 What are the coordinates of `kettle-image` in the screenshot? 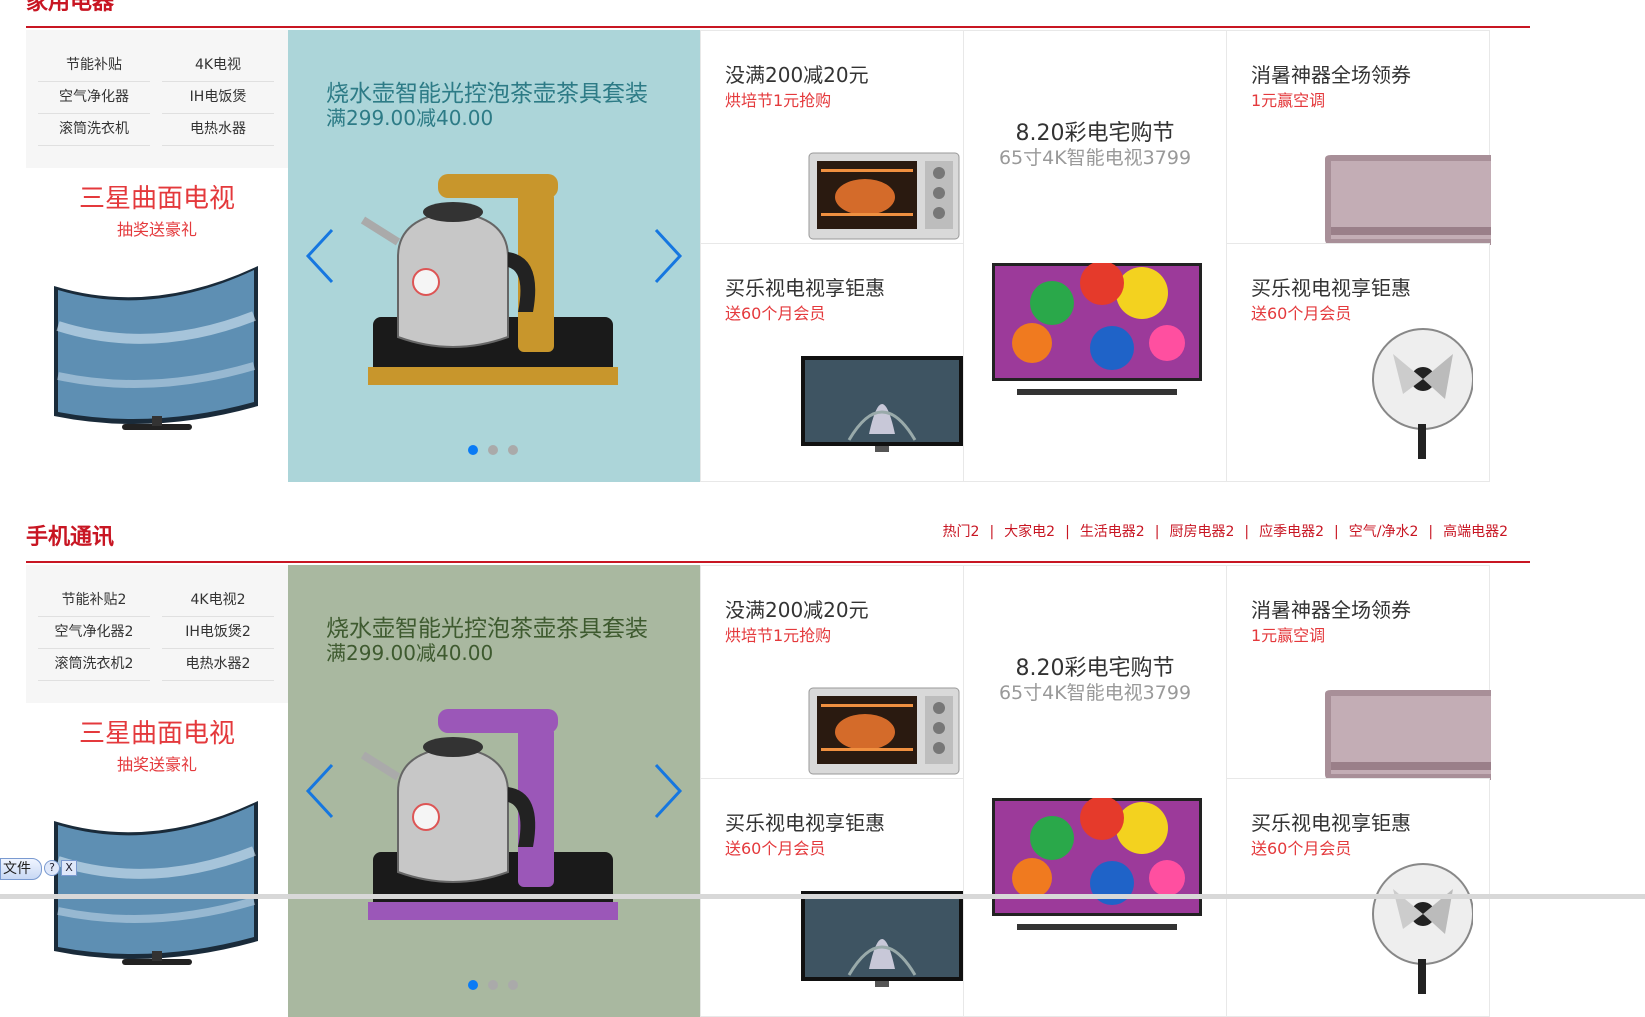 It's located at (493, 277).